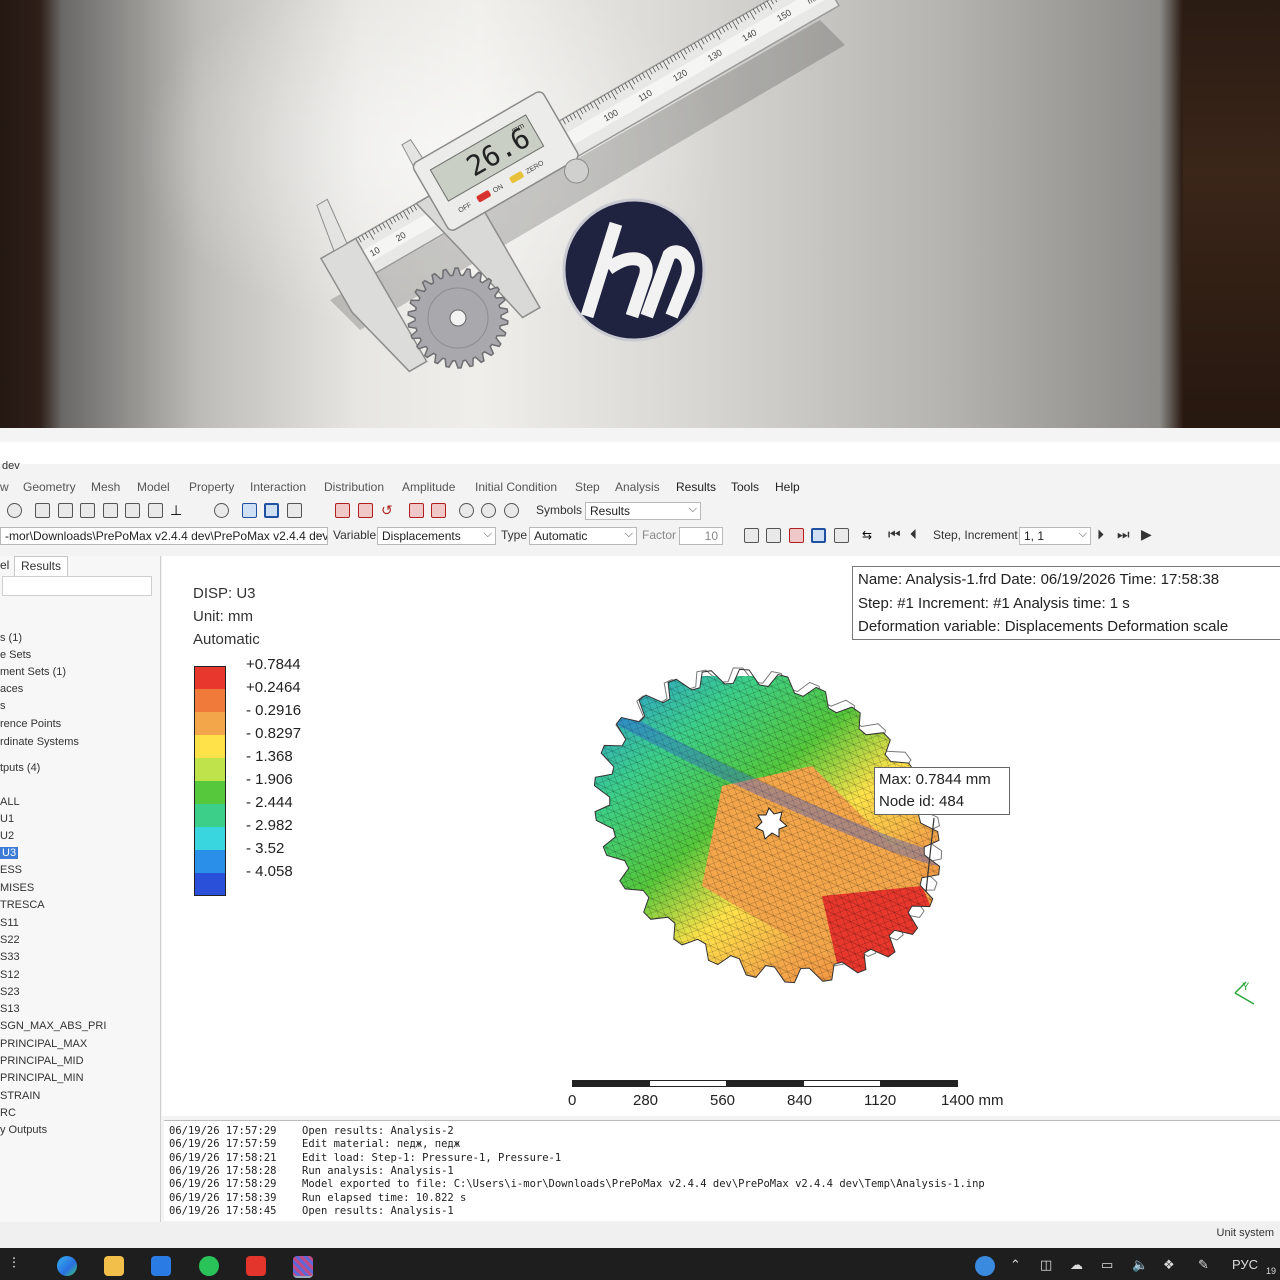  What do you see at coordinates (388, 510) in the screenshot?
I see `undo-icon: ↺` at bounding box center [388, 510].